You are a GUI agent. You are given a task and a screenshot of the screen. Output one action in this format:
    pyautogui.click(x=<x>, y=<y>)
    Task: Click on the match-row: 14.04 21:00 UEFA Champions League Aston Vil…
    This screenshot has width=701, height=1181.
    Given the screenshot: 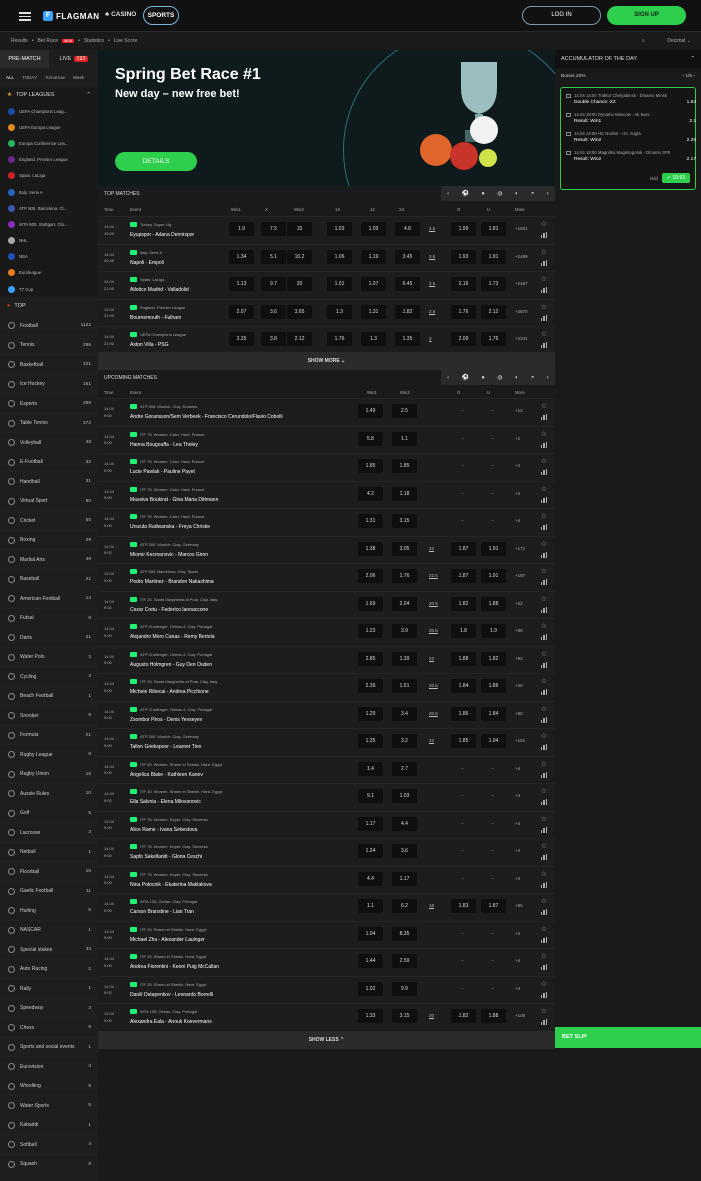 What is the action you would take?
    pyautogui.click(x=326, y=340)
    